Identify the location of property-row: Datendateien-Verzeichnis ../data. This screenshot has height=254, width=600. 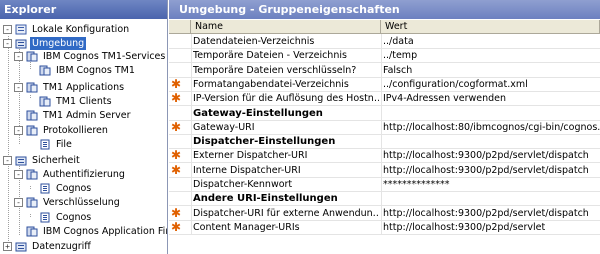
(384, 42).